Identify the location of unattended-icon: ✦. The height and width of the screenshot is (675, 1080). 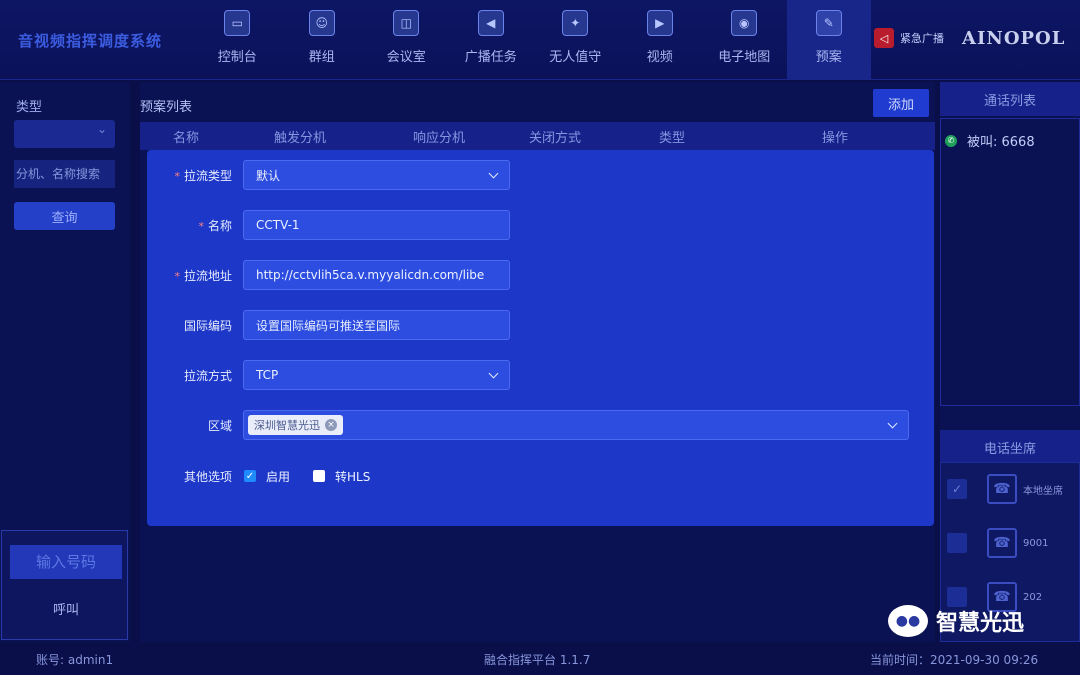
(575, 23).